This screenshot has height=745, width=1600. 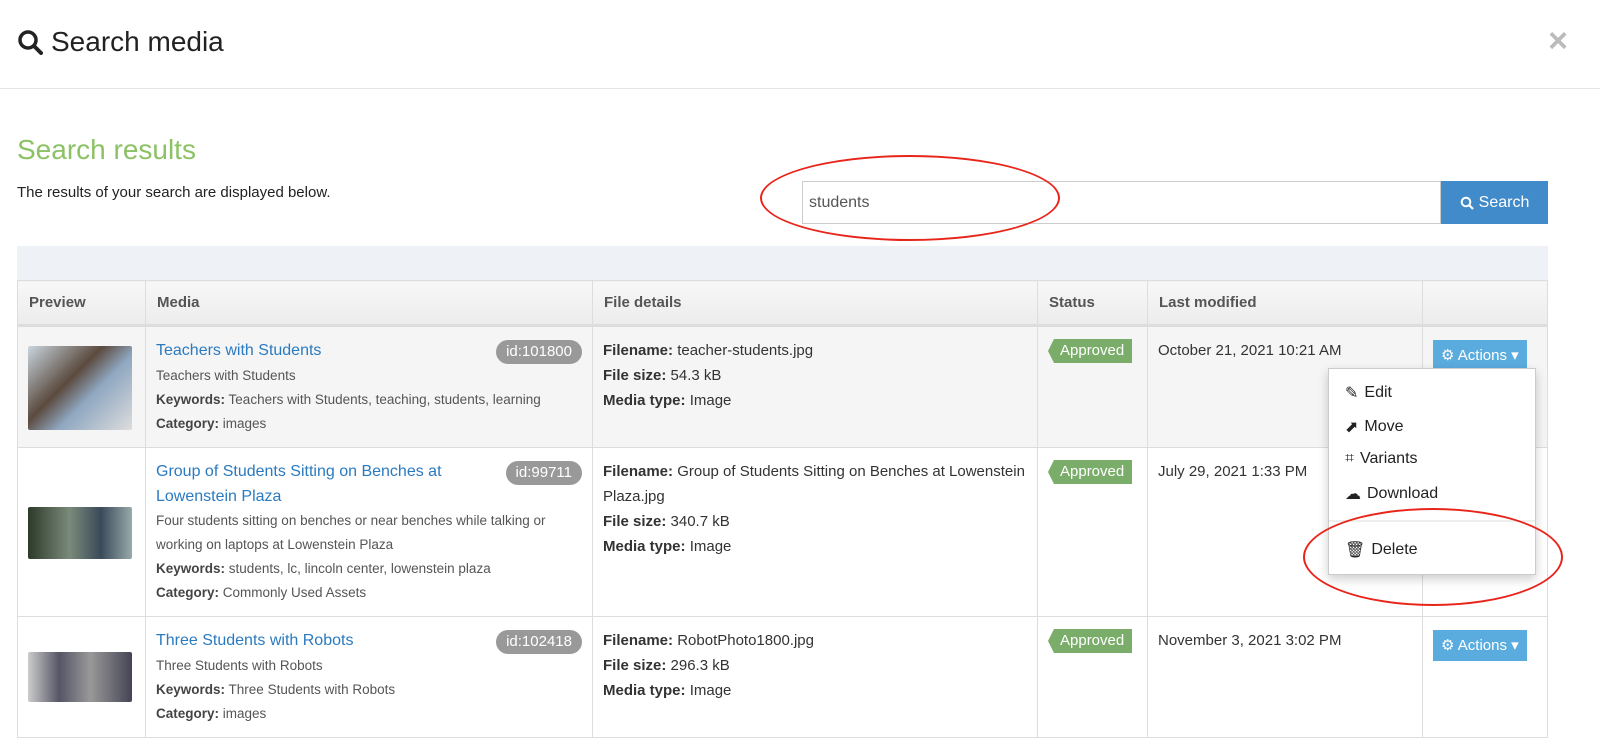 What do you see at coordinates (226, 375) in the screenshot?
I see `media-description: Teachers with Students` at bounding box center [226, 375].